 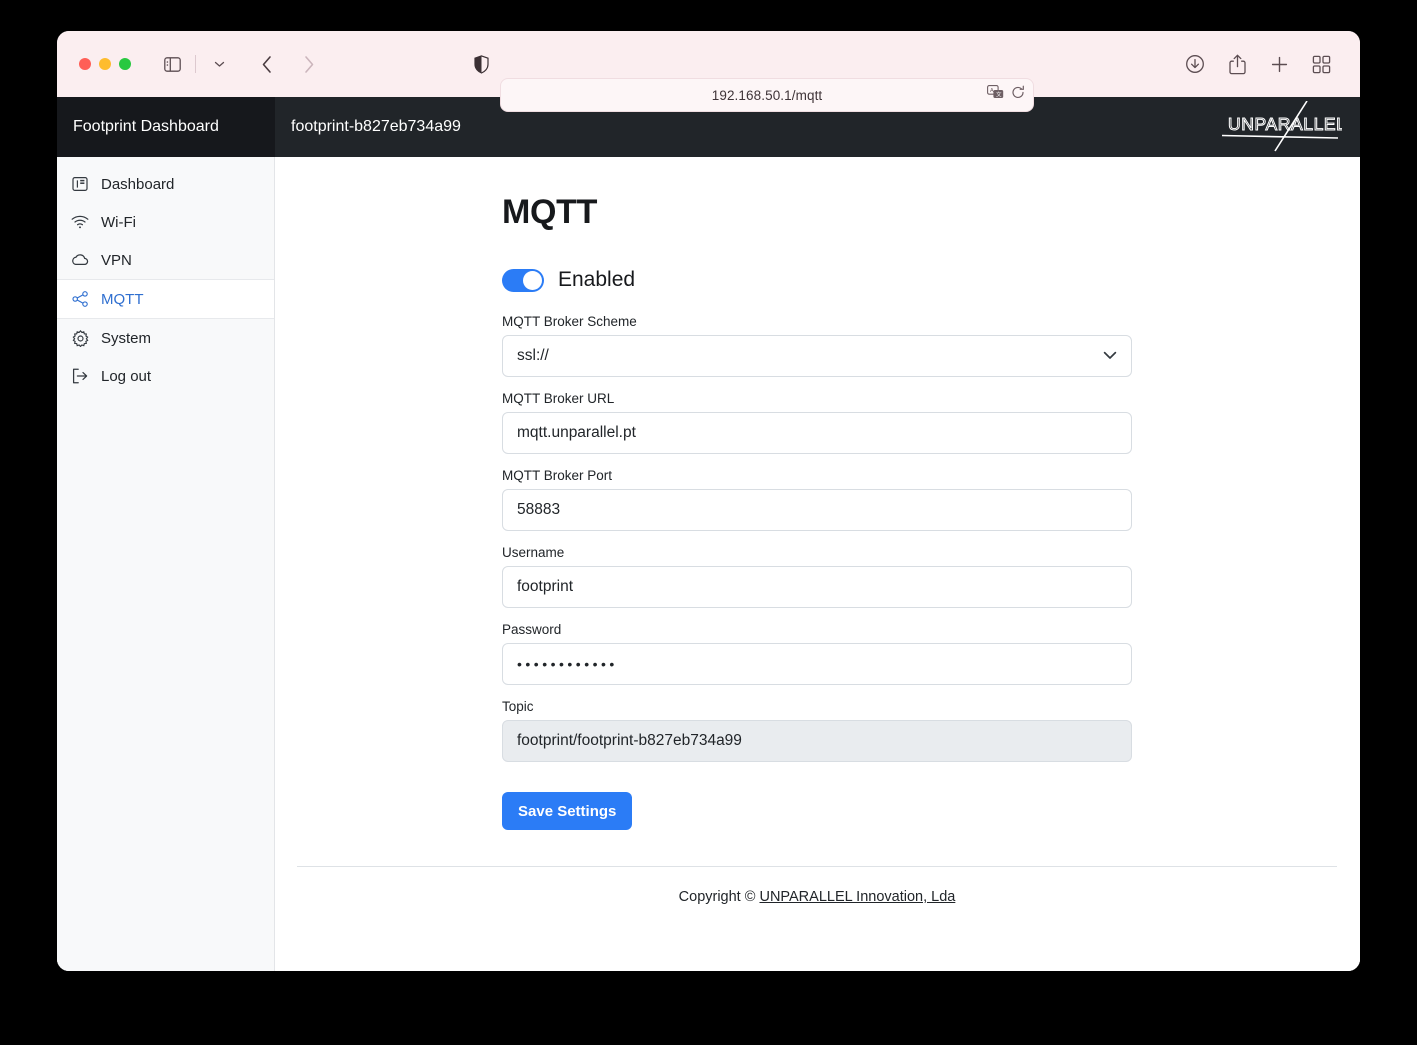 I want to click on topic-input: footprint/footprint-b827eb734a99, so click(x=817, y=741).